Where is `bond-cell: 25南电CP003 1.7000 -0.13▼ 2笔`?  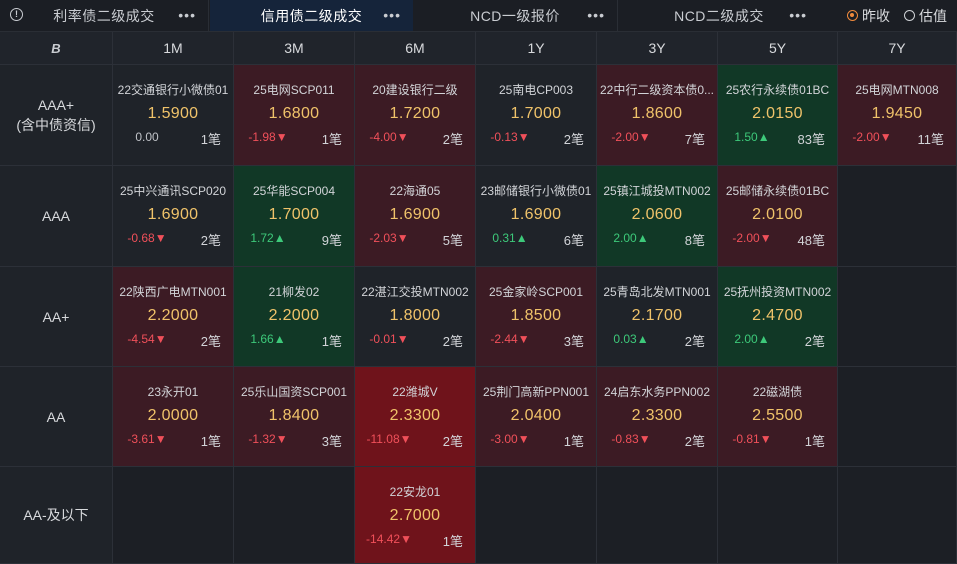 bond-cell: 25南电CP003 1.7000 -0.13▼ 2笔 is located at coordinates (536, 115).